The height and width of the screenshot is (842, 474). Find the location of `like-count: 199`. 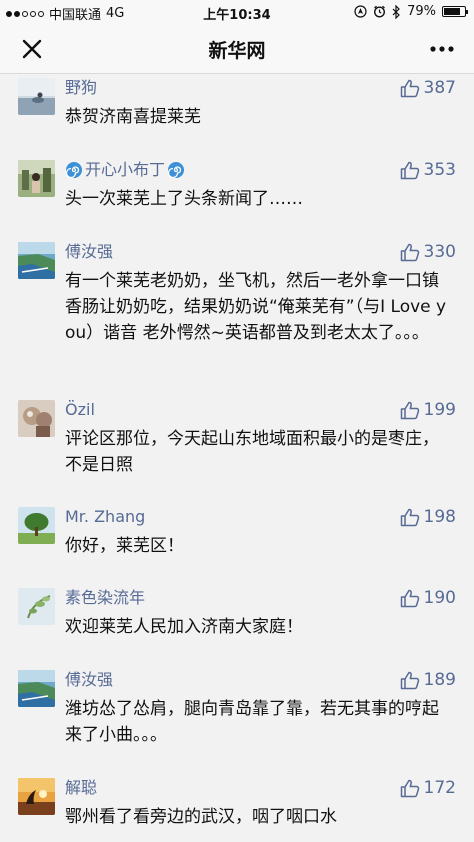

like-count: 199 is located at coordinates (439, 410).